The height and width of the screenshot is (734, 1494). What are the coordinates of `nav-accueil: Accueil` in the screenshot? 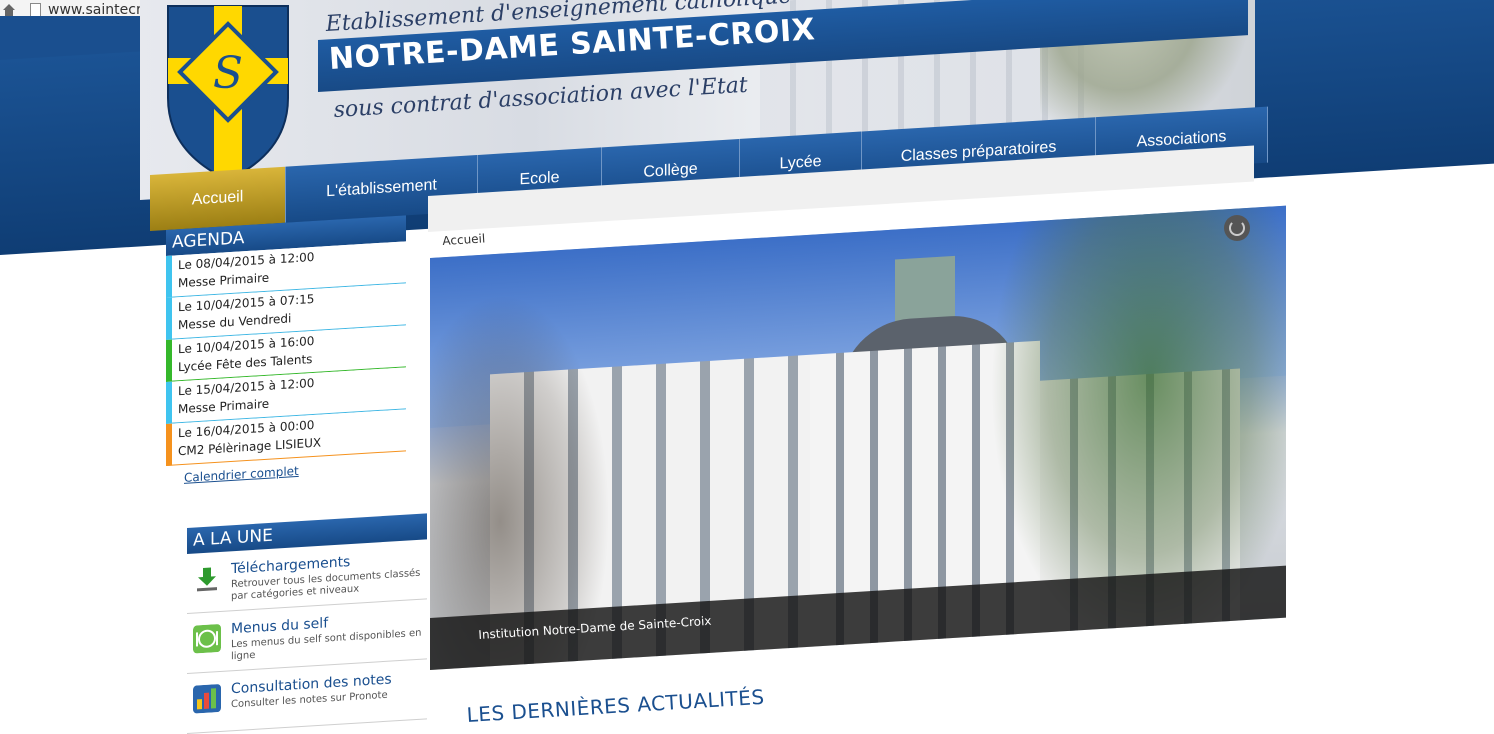 It's located at (218, 198).